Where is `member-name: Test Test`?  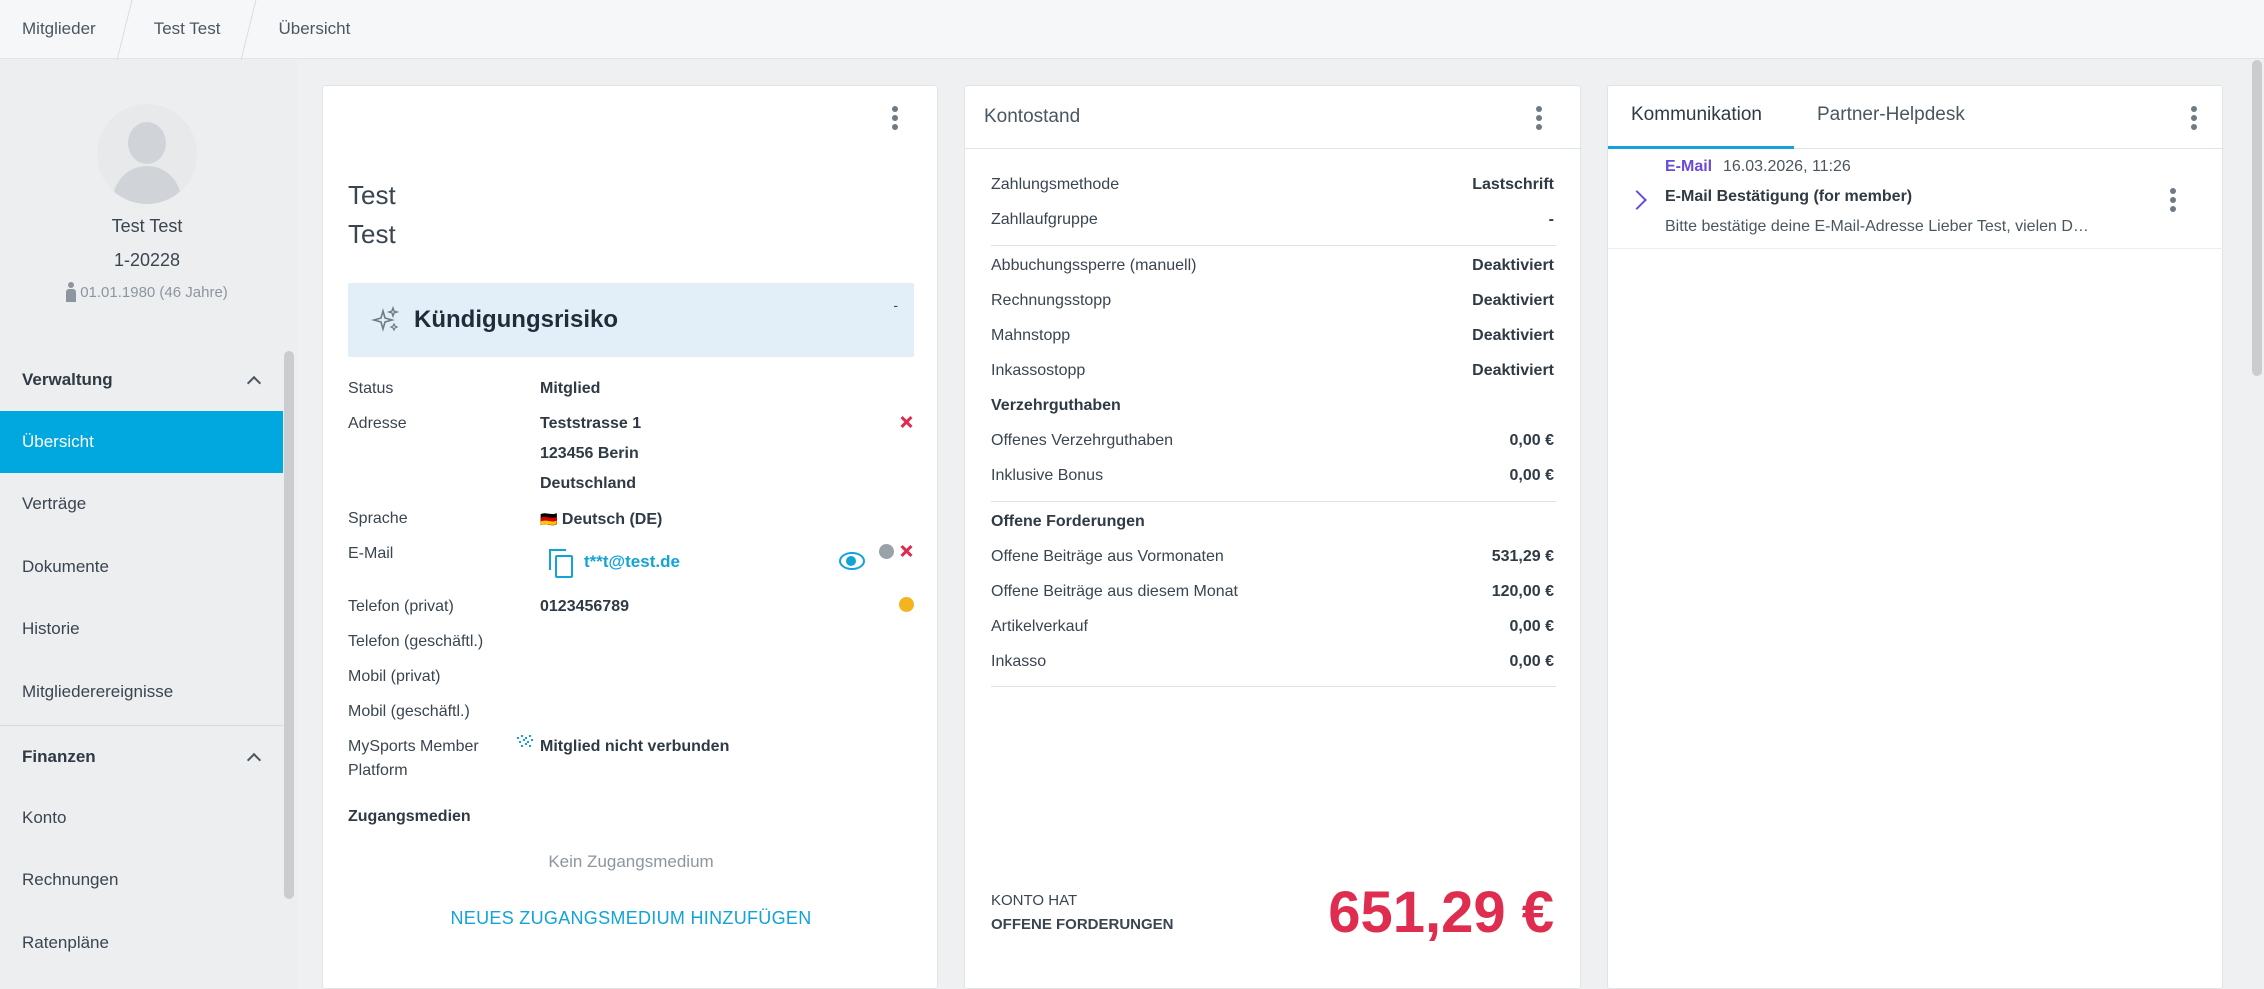
member-name: Test Test is located at coordinates (147, 226).